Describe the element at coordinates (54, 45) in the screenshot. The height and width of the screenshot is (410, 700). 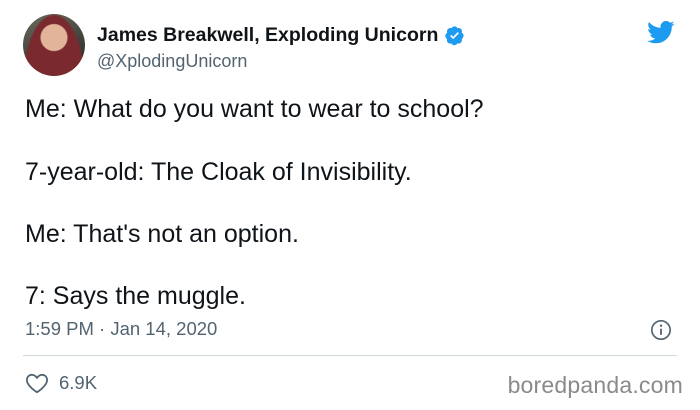
I see `avatar` at that location.